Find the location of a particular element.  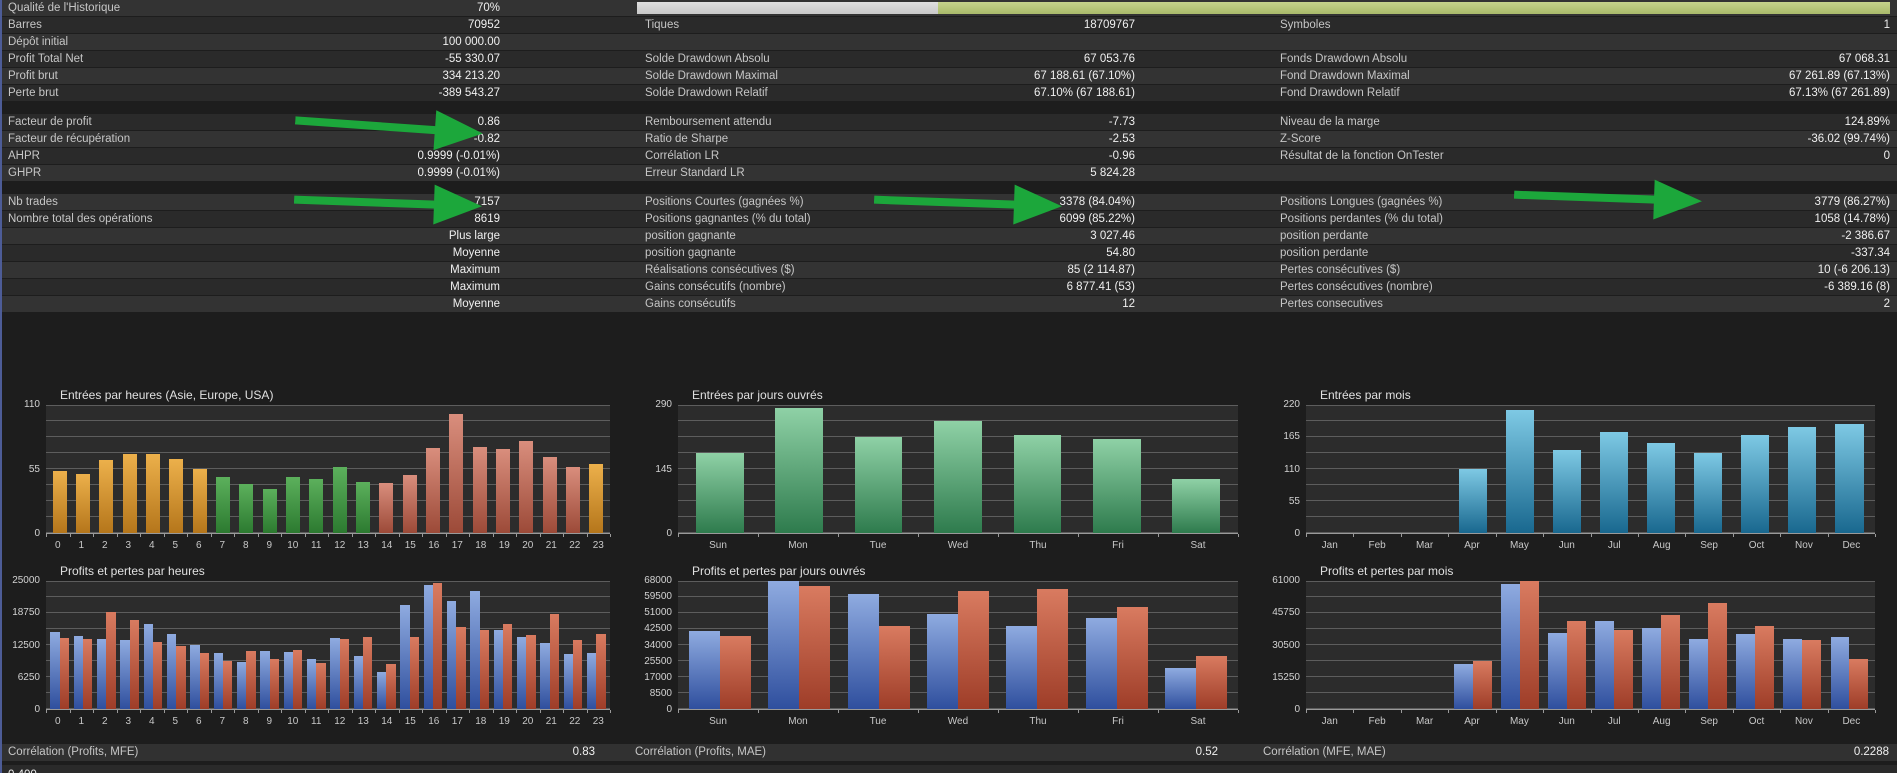

stat-label: Positions Courtes (gagnées %) is located at coordinates (724, 202).